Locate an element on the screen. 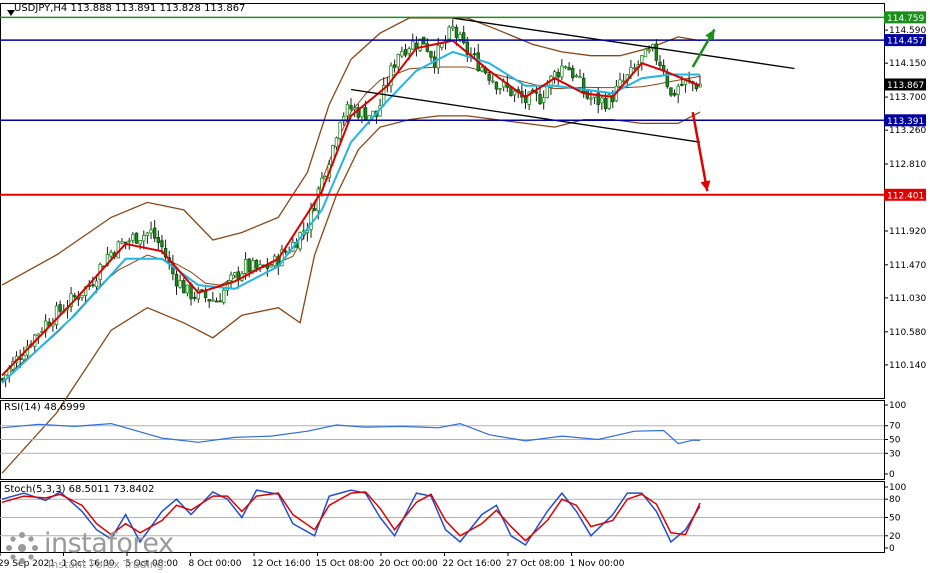  y-tick-label: 113.700 is located at coordinates (907, 98).